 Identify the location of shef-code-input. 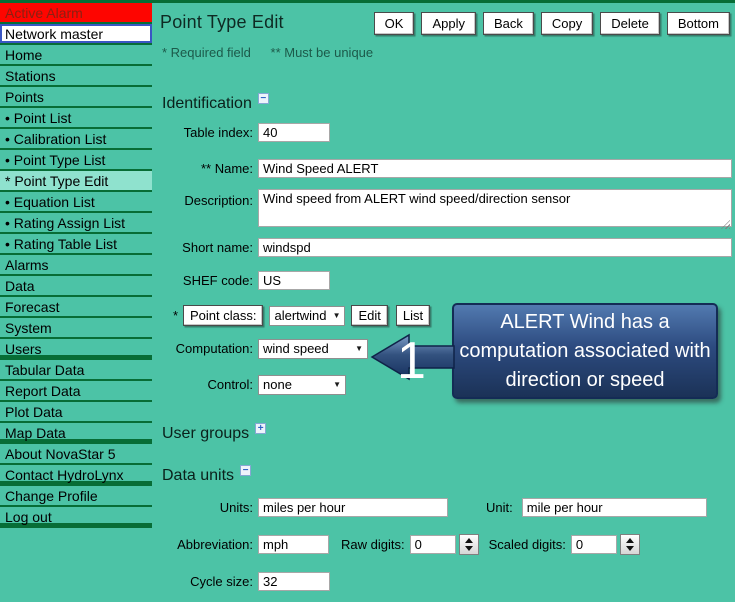
(294, 280).